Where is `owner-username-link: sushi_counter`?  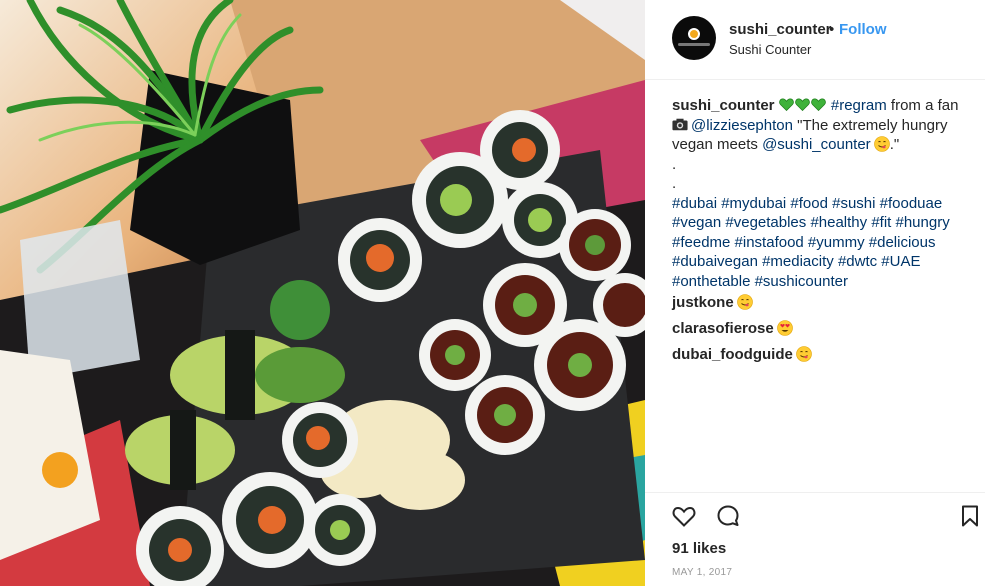
owner-username-link: sushi_counter is located at coordinates (780, 29).